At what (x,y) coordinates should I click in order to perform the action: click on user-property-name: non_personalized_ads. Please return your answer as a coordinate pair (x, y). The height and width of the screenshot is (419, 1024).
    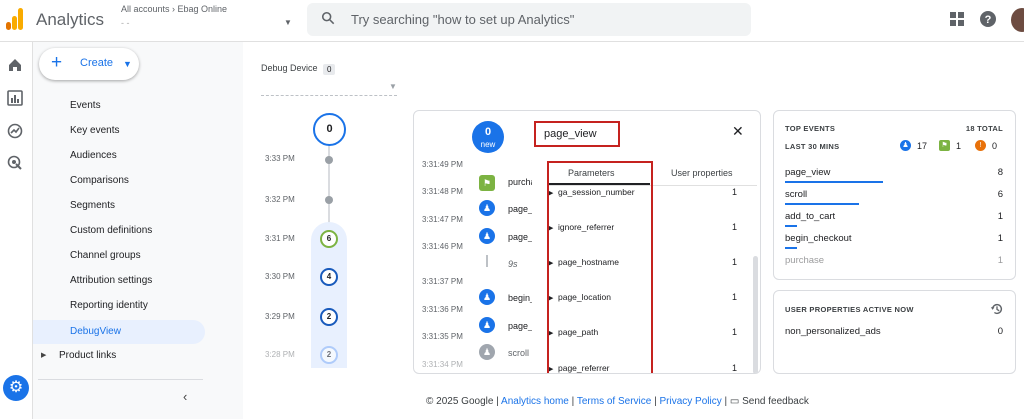
    Looking at the image, I should click on (833, 331).